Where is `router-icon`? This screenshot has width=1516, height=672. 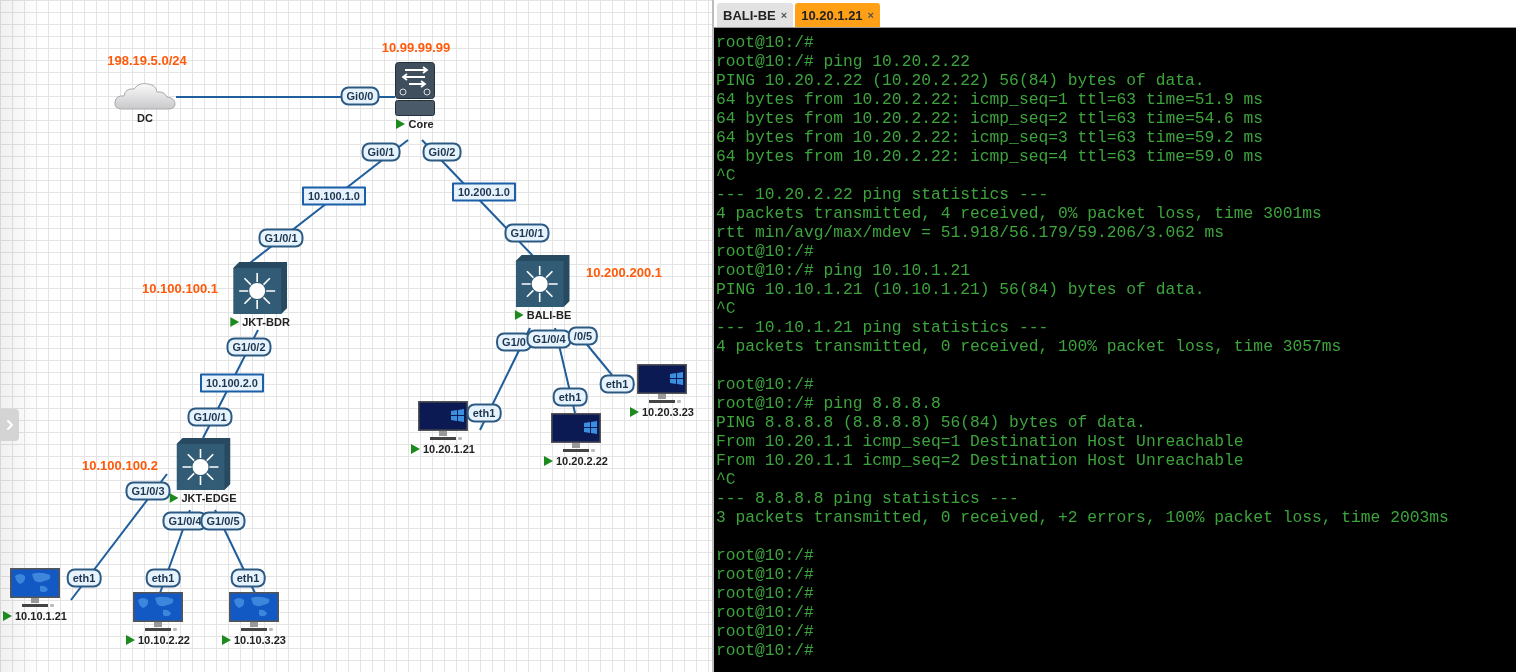
router-icon is located at coordinates (415, 89).